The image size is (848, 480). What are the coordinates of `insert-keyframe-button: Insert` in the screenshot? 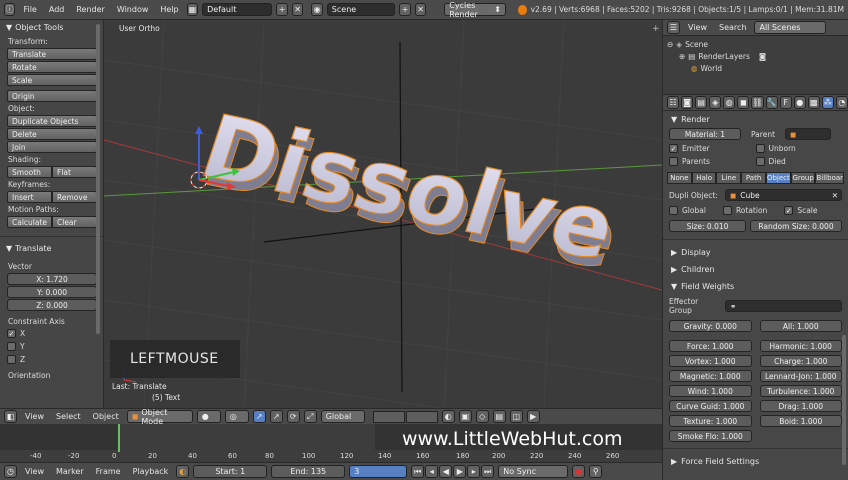 It's located at (29, 197).